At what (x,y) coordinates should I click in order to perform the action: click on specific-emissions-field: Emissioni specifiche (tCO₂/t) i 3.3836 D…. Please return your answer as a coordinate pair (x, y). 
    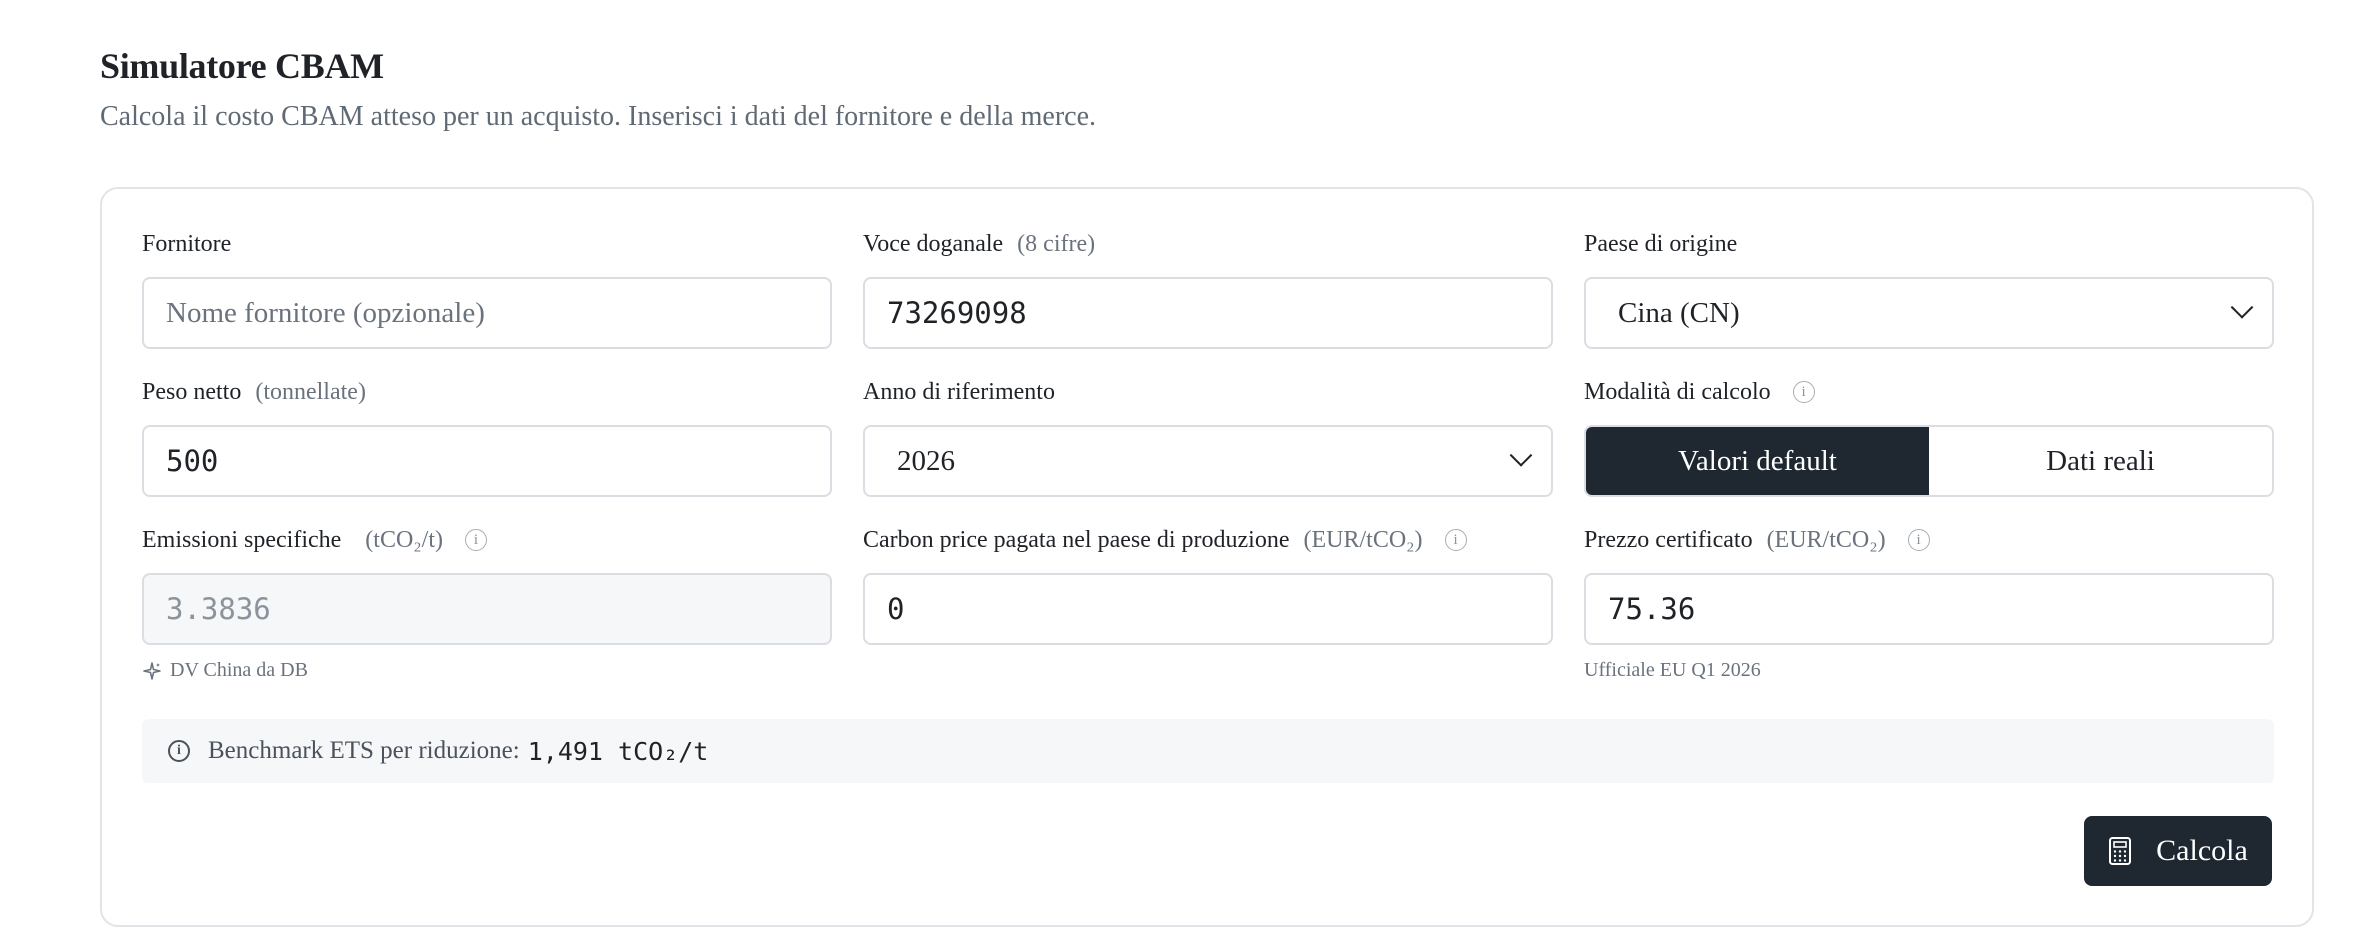
    Looking at the image, I should click on (487, 602).